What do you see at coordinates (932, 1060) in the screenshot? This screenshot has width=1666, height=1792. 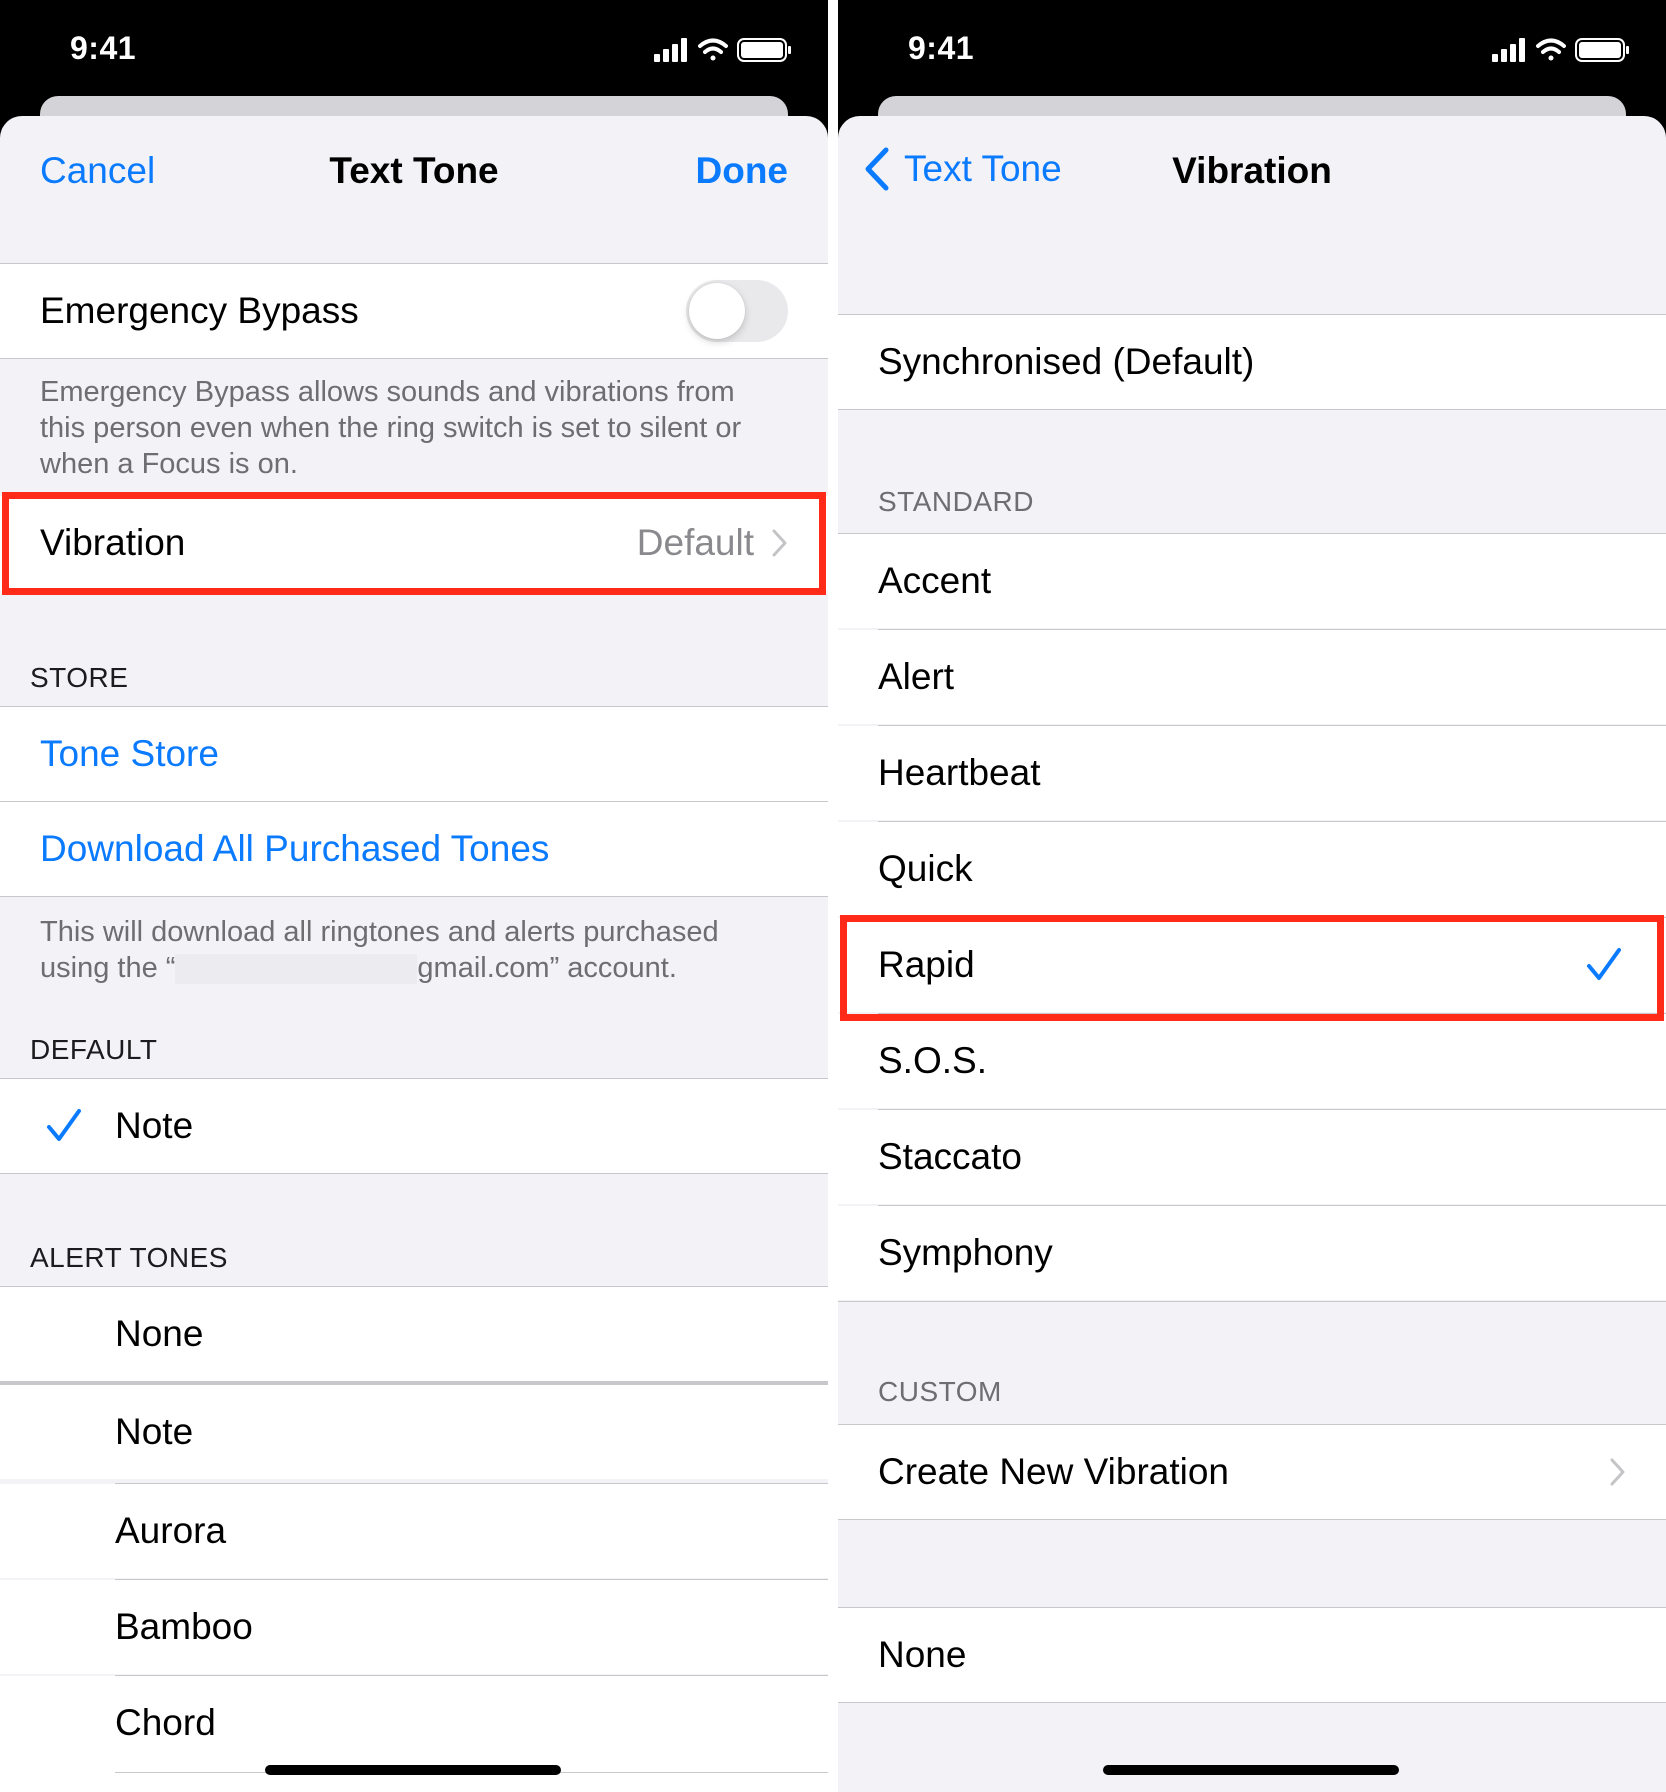 I see `vibration-option-label: S.O.S.` at bounding box center [932, 1060].